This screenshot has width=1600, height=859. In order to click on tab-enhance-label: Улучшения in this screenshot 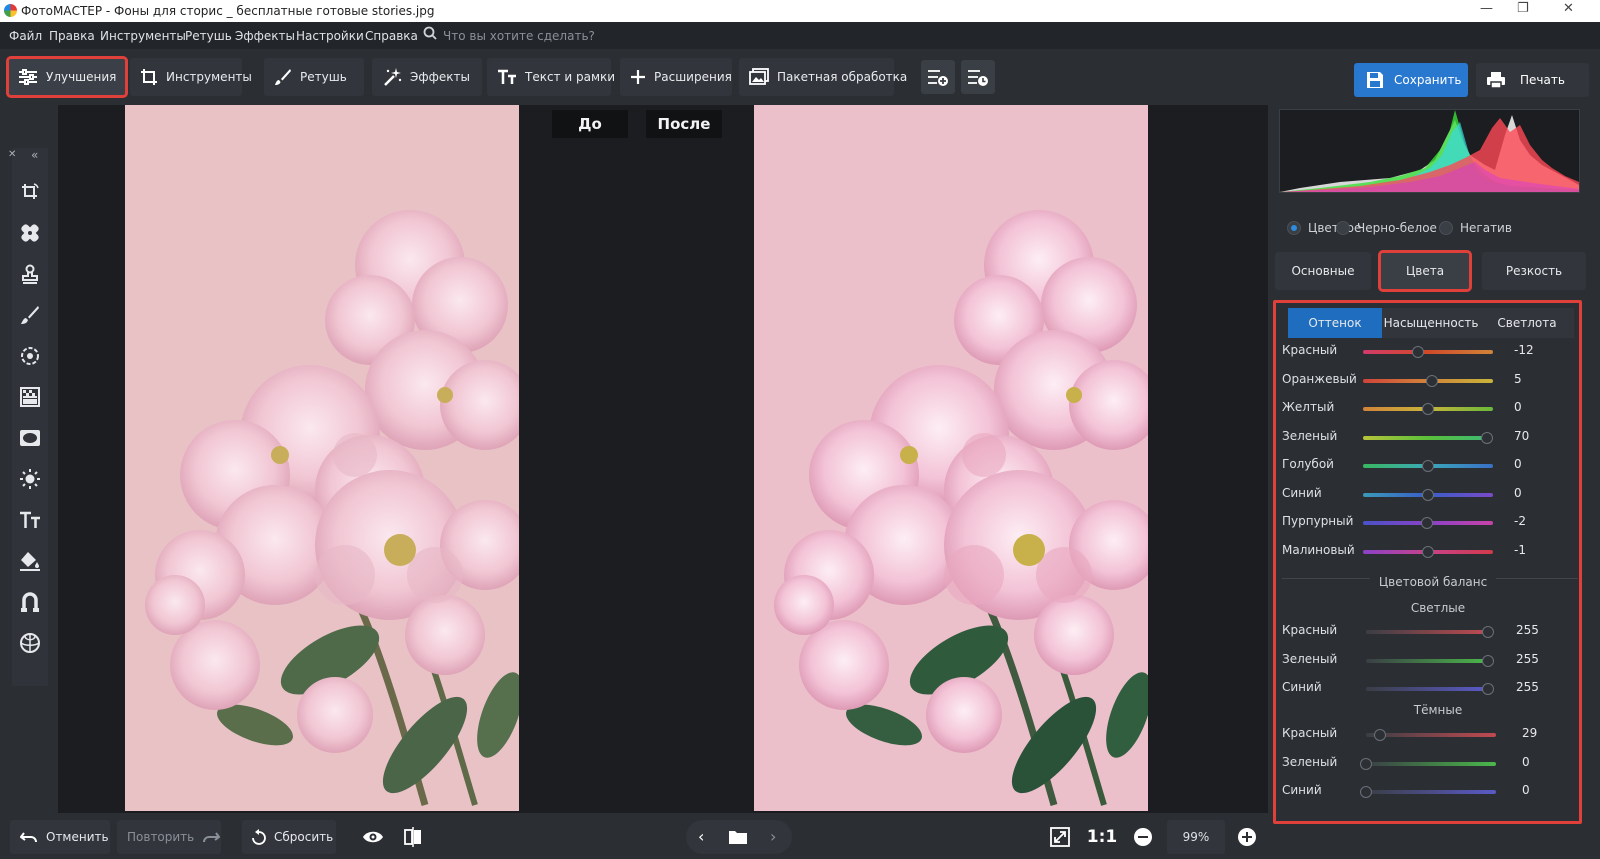, I will do `click(81, 77)`.